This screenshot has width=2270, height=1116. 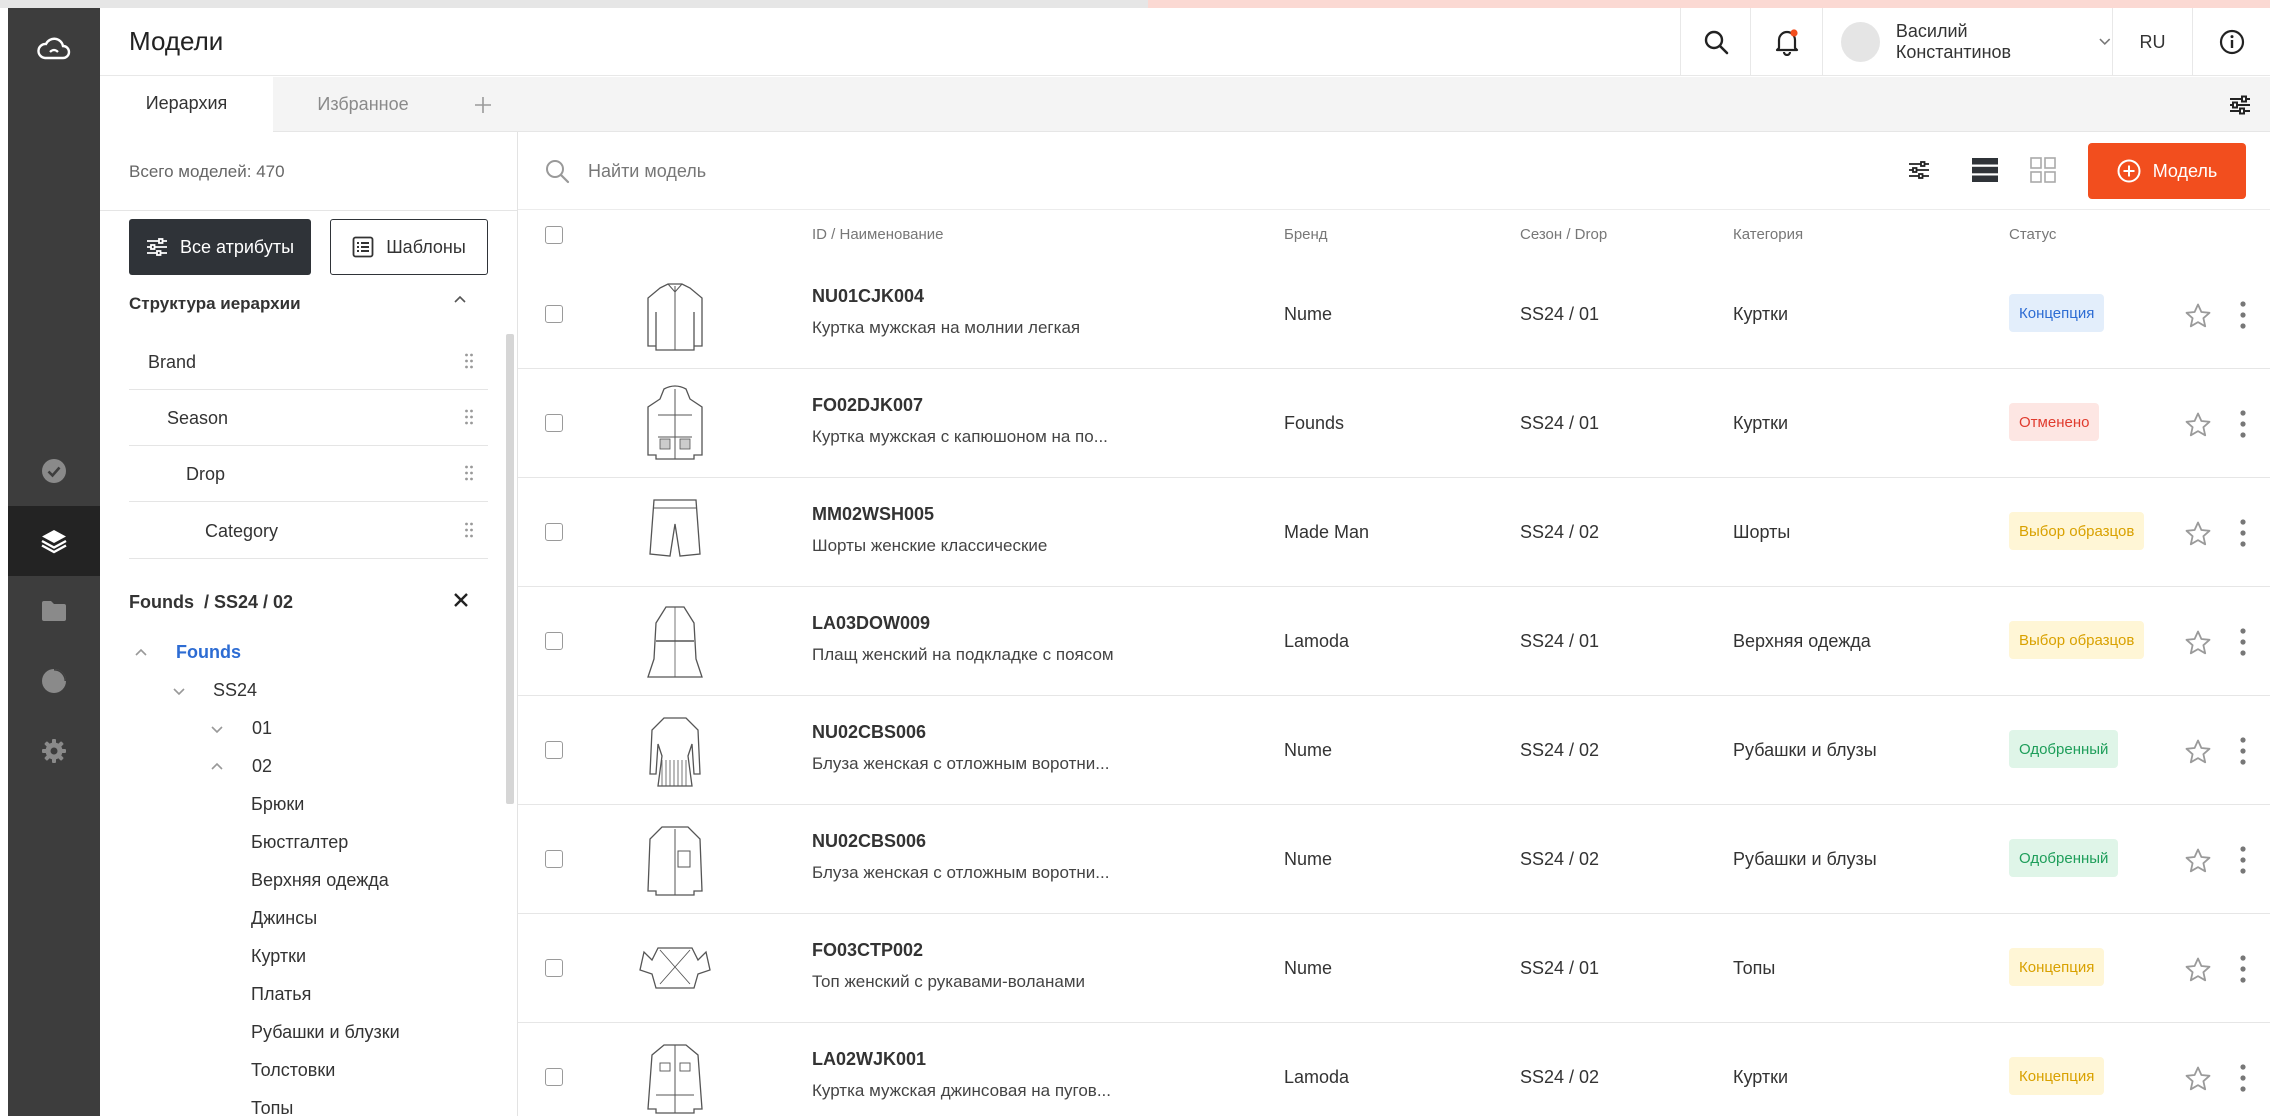 I want to click on user-menu: Василий Константинов, so click(x=1967, y=42).